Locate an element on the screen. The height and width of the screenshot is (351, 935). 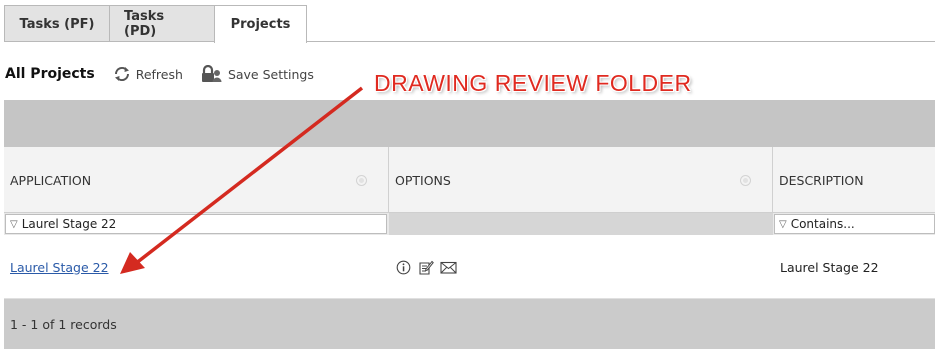
tab-divider is located at coordinates (469, 41).